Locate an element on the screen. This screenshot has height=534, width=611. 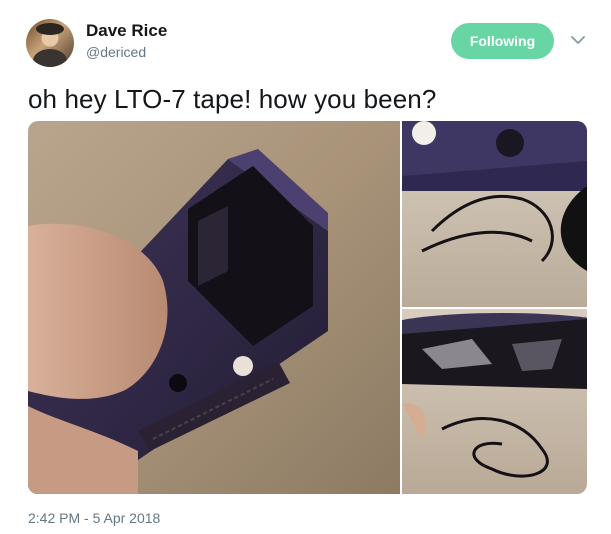
author-name: Dave Rice is located at coordinates (126, 31).